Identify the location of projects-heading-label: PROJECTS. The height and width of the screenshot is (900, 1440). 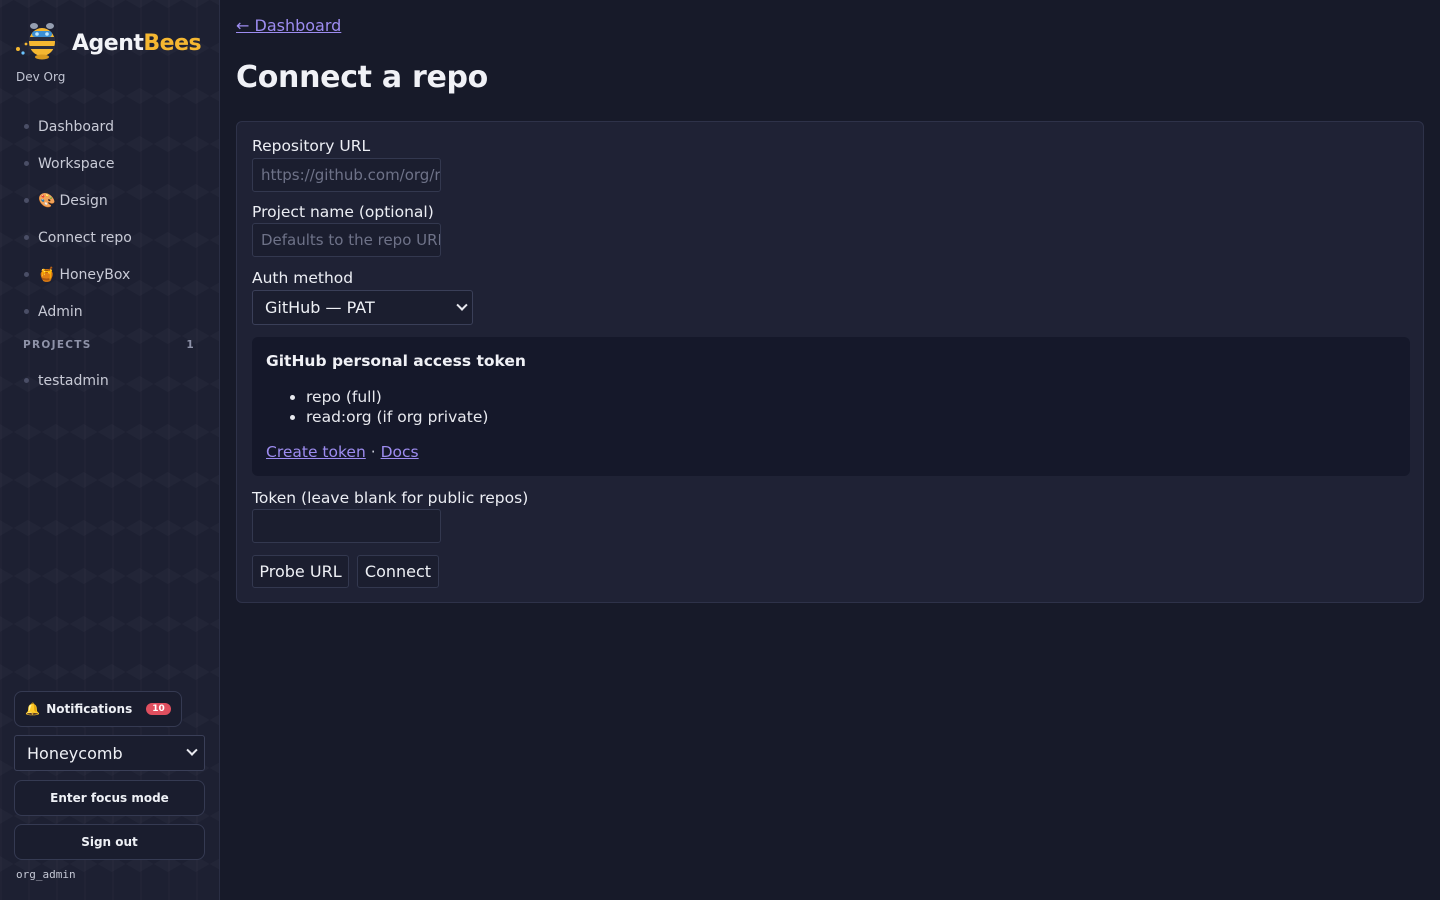
(57, 345).